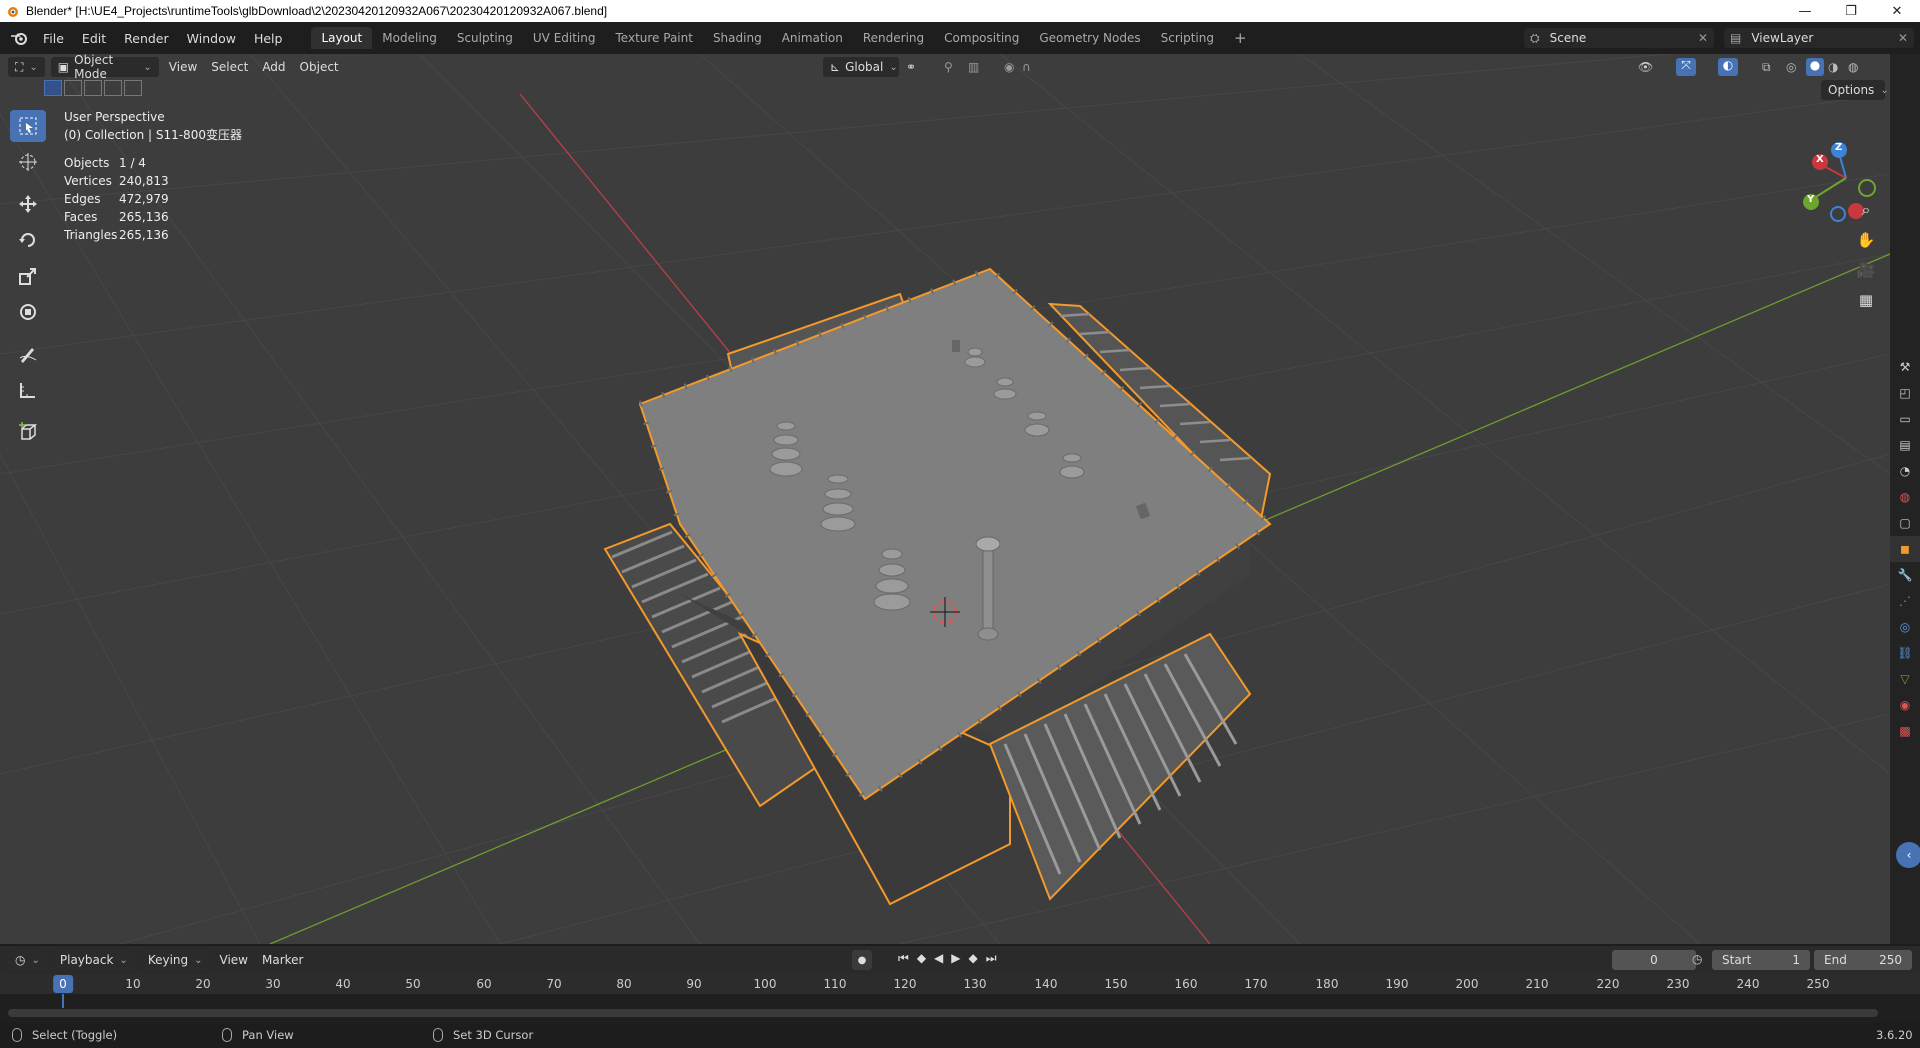 The height and width of the screenshot is (1048, 1920). I want to click on overlay-toggle-icon: ◐, so click(1728, 67).